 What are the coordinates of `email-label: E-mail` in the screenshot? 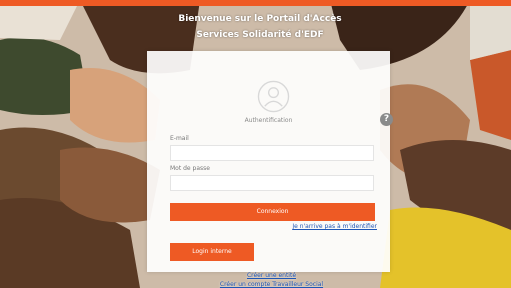 It's located at (179, 138).